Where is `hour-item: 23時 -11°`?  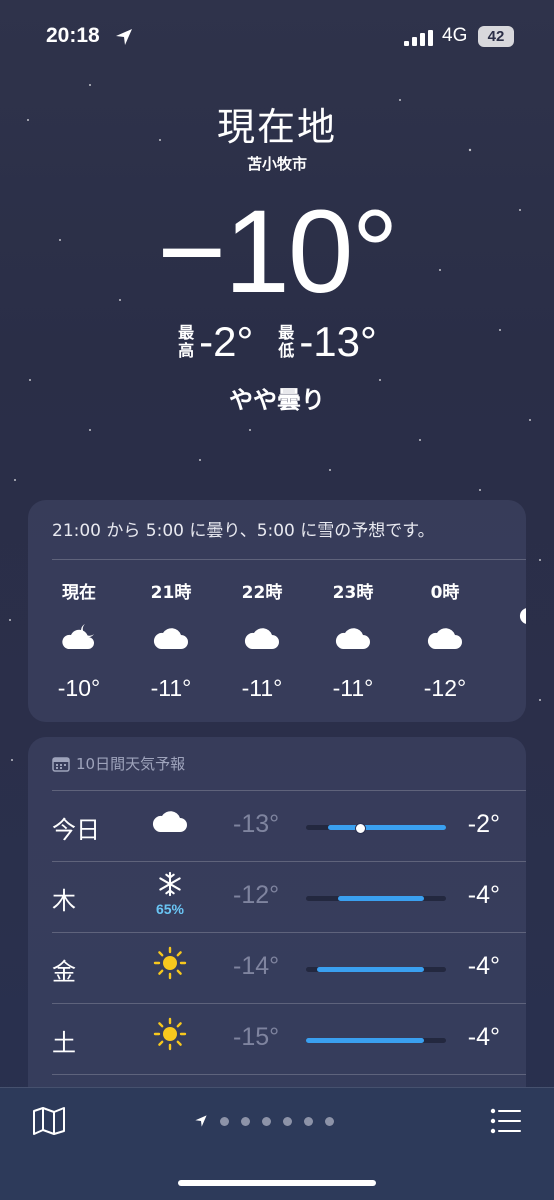 hour-item: 23時 -11° is located at coordinates (353, 640).